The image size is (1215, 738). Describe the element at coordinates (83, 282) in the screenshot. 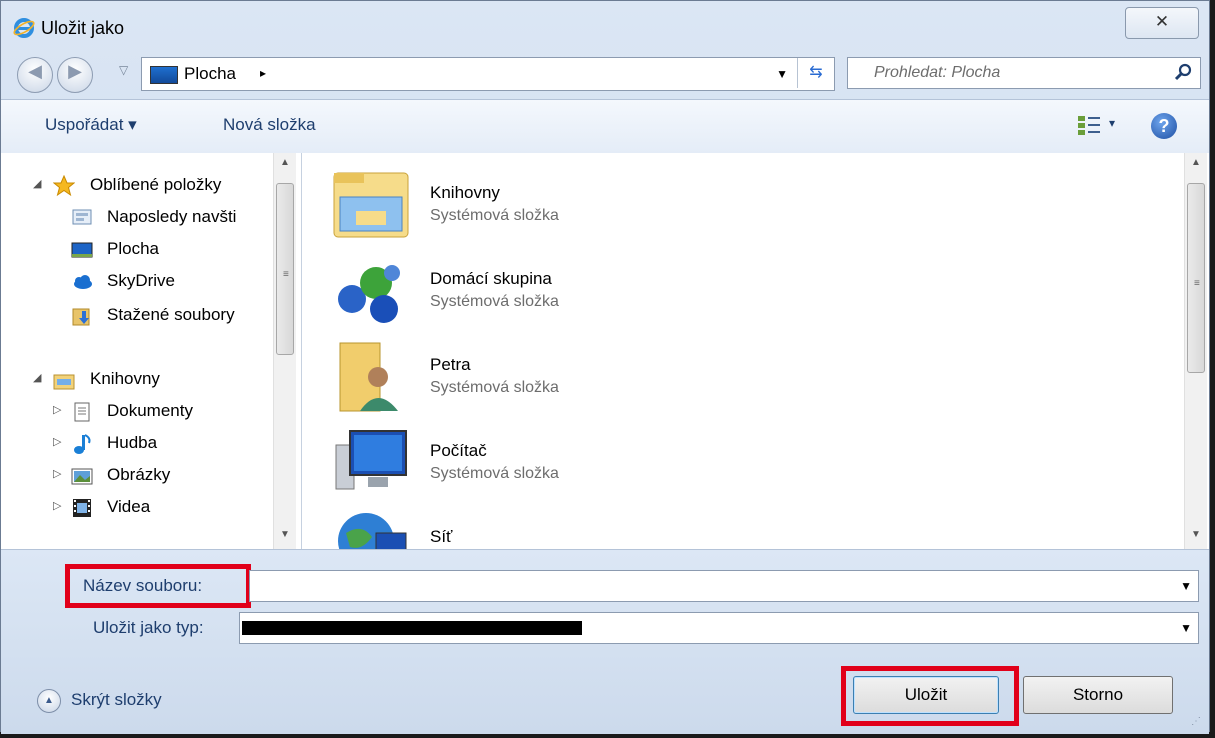

I see `skydrive-icon` at that location.